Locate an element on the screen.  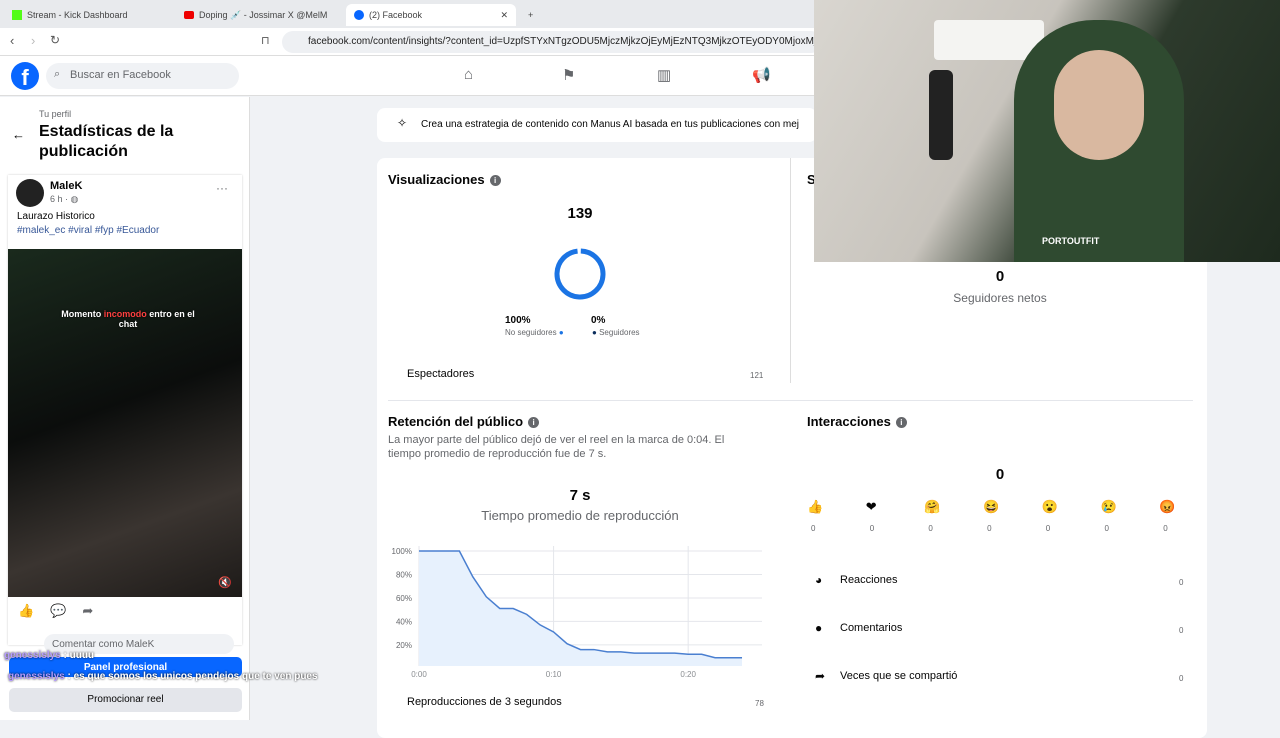
wow-icon: 😮 is located at coordinates (1050, 507).